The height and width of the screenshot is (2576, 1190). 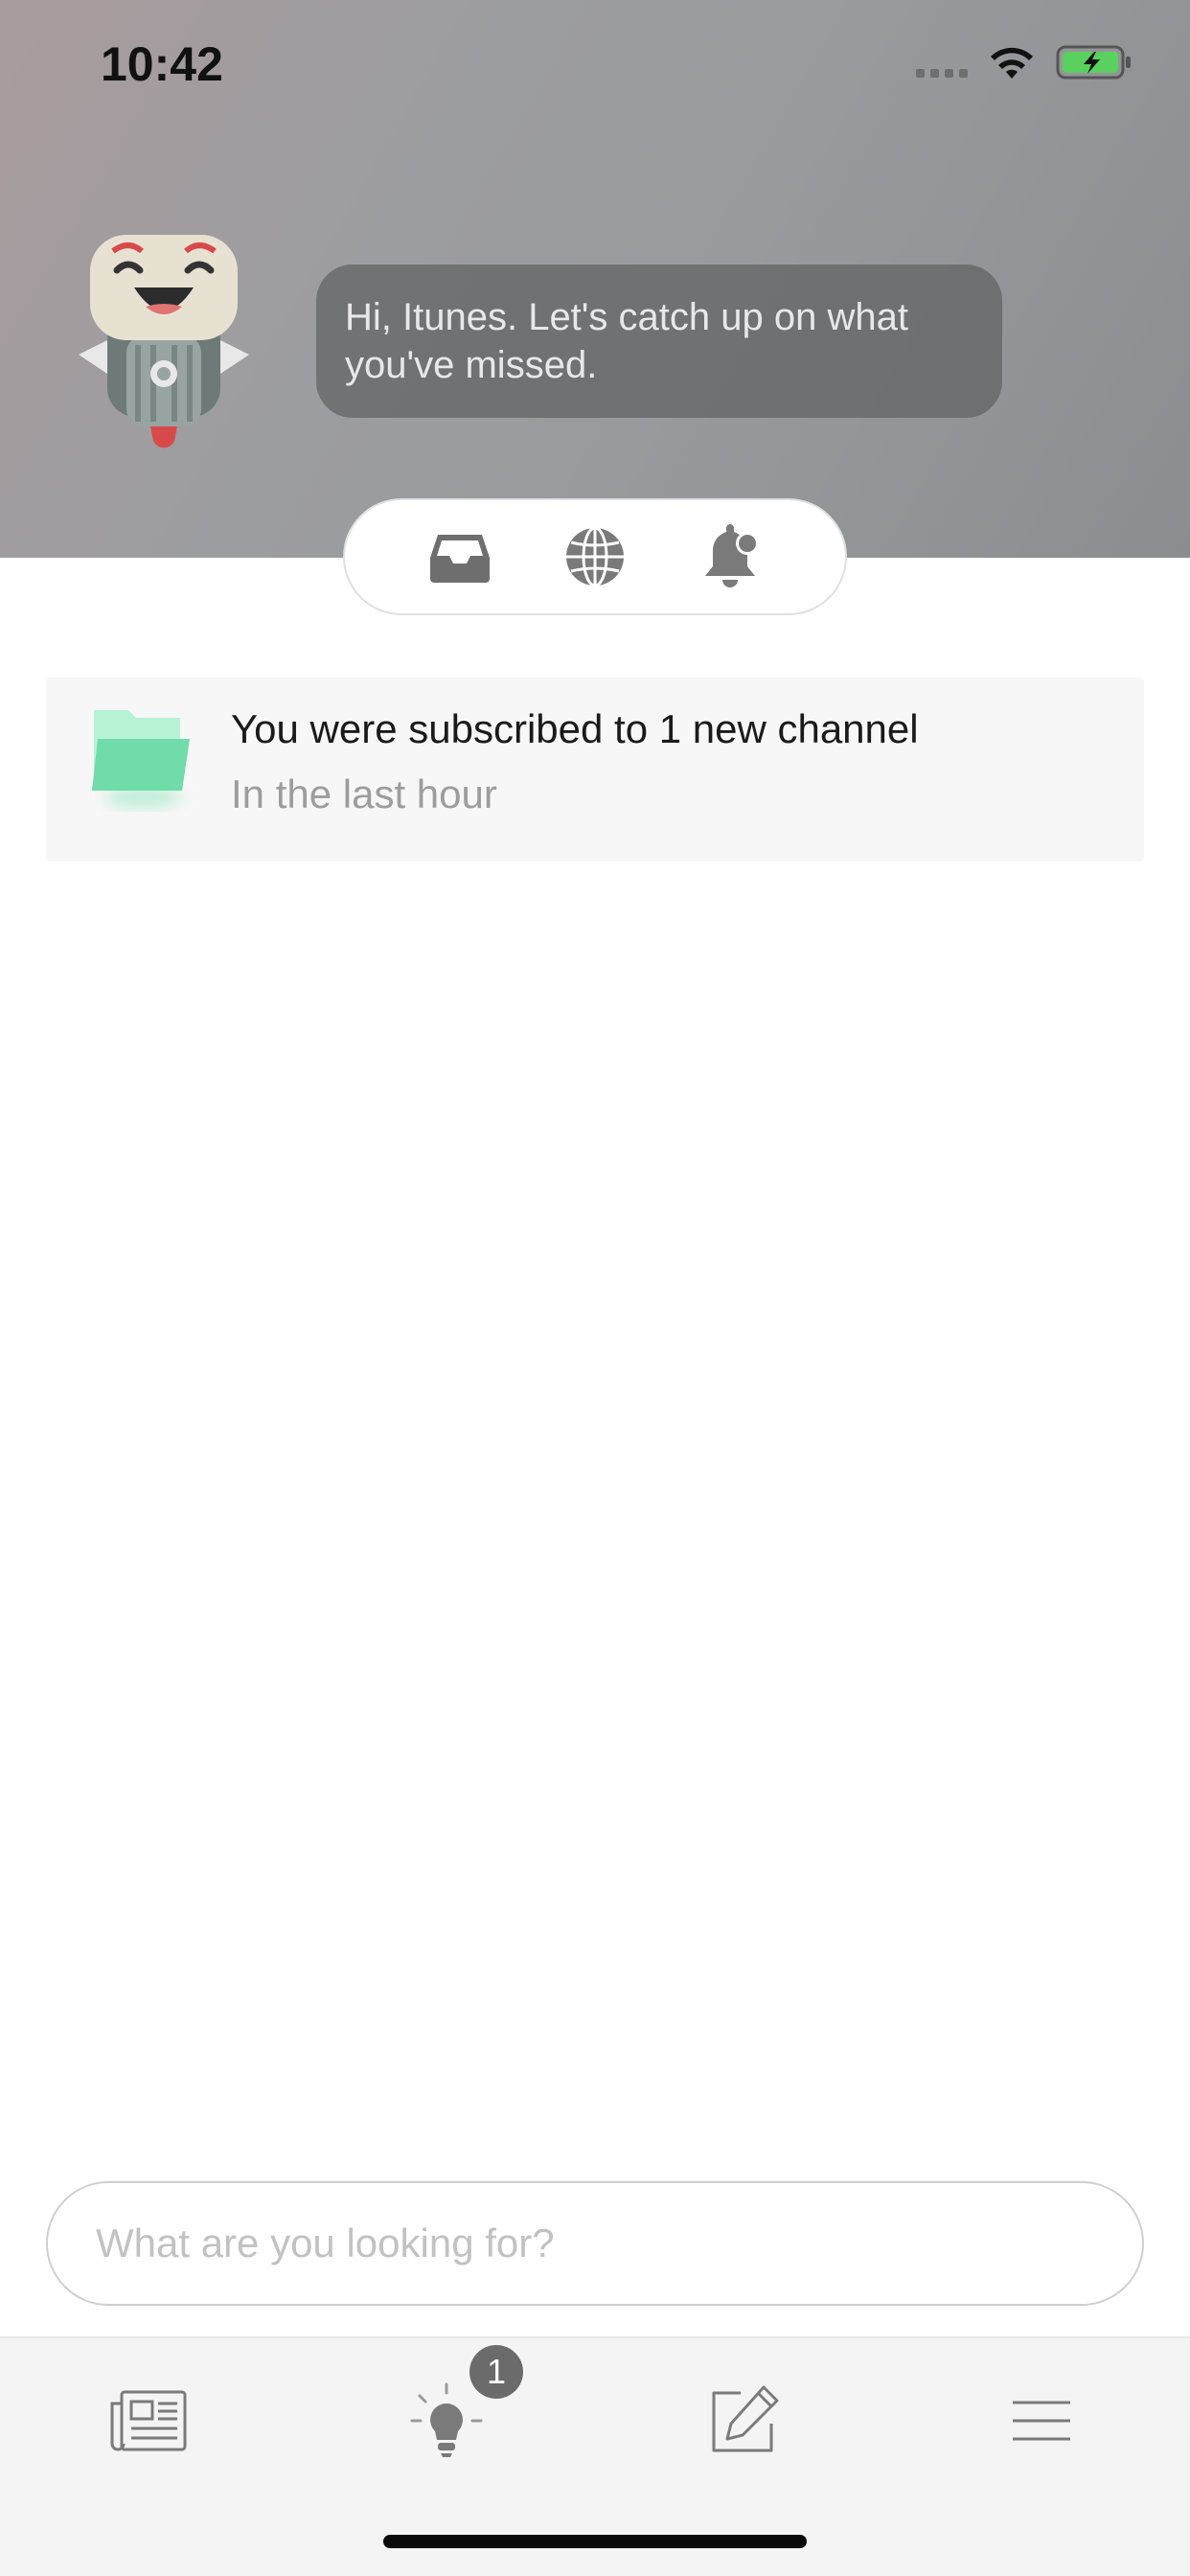 I want to click on battery-icon, so click(x=1094, y=63).